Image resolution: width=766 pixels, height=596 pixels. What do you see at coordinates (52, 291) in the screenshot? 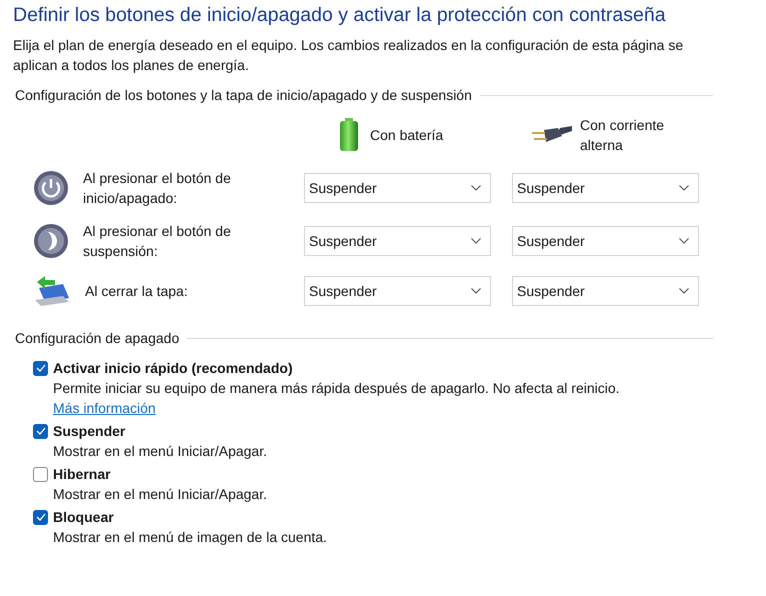
I see `laptop-icon` at bounding box center [52, 291].